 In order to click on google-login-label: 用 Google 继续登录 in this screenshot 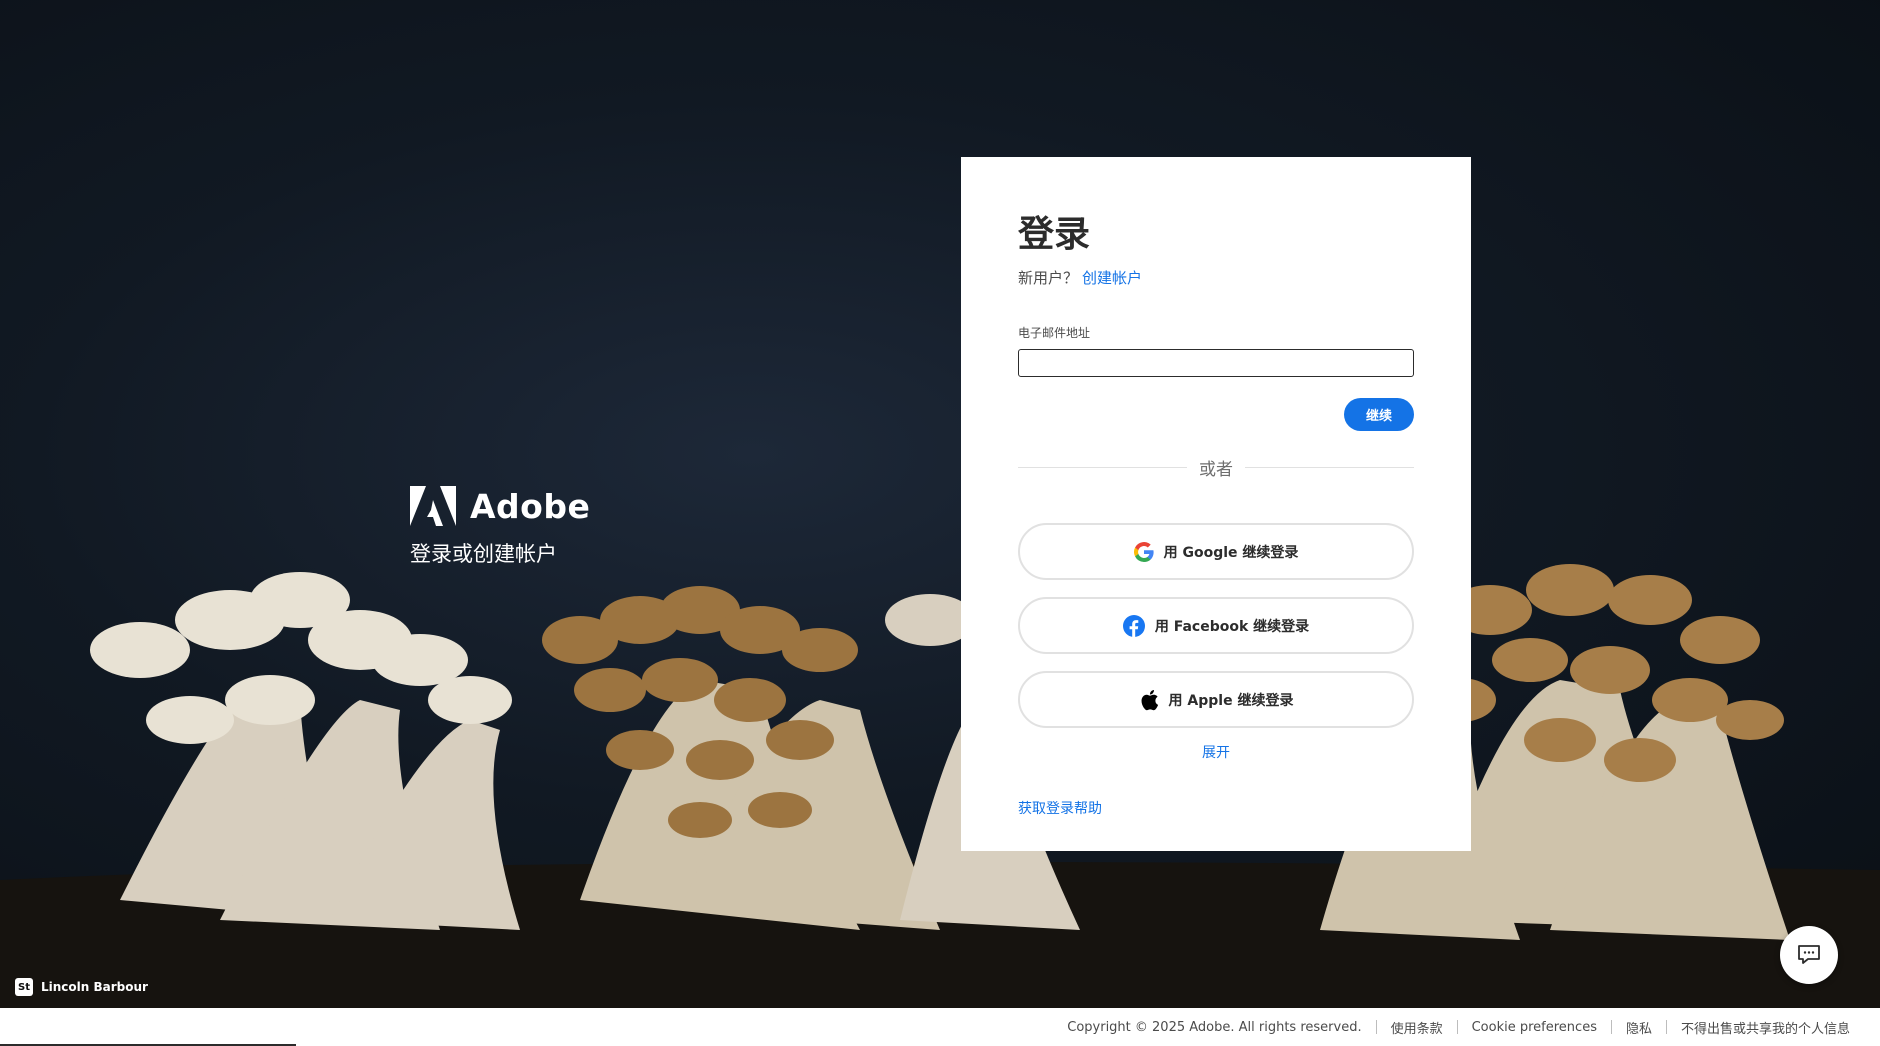, I will do `click(1231, 552)`.